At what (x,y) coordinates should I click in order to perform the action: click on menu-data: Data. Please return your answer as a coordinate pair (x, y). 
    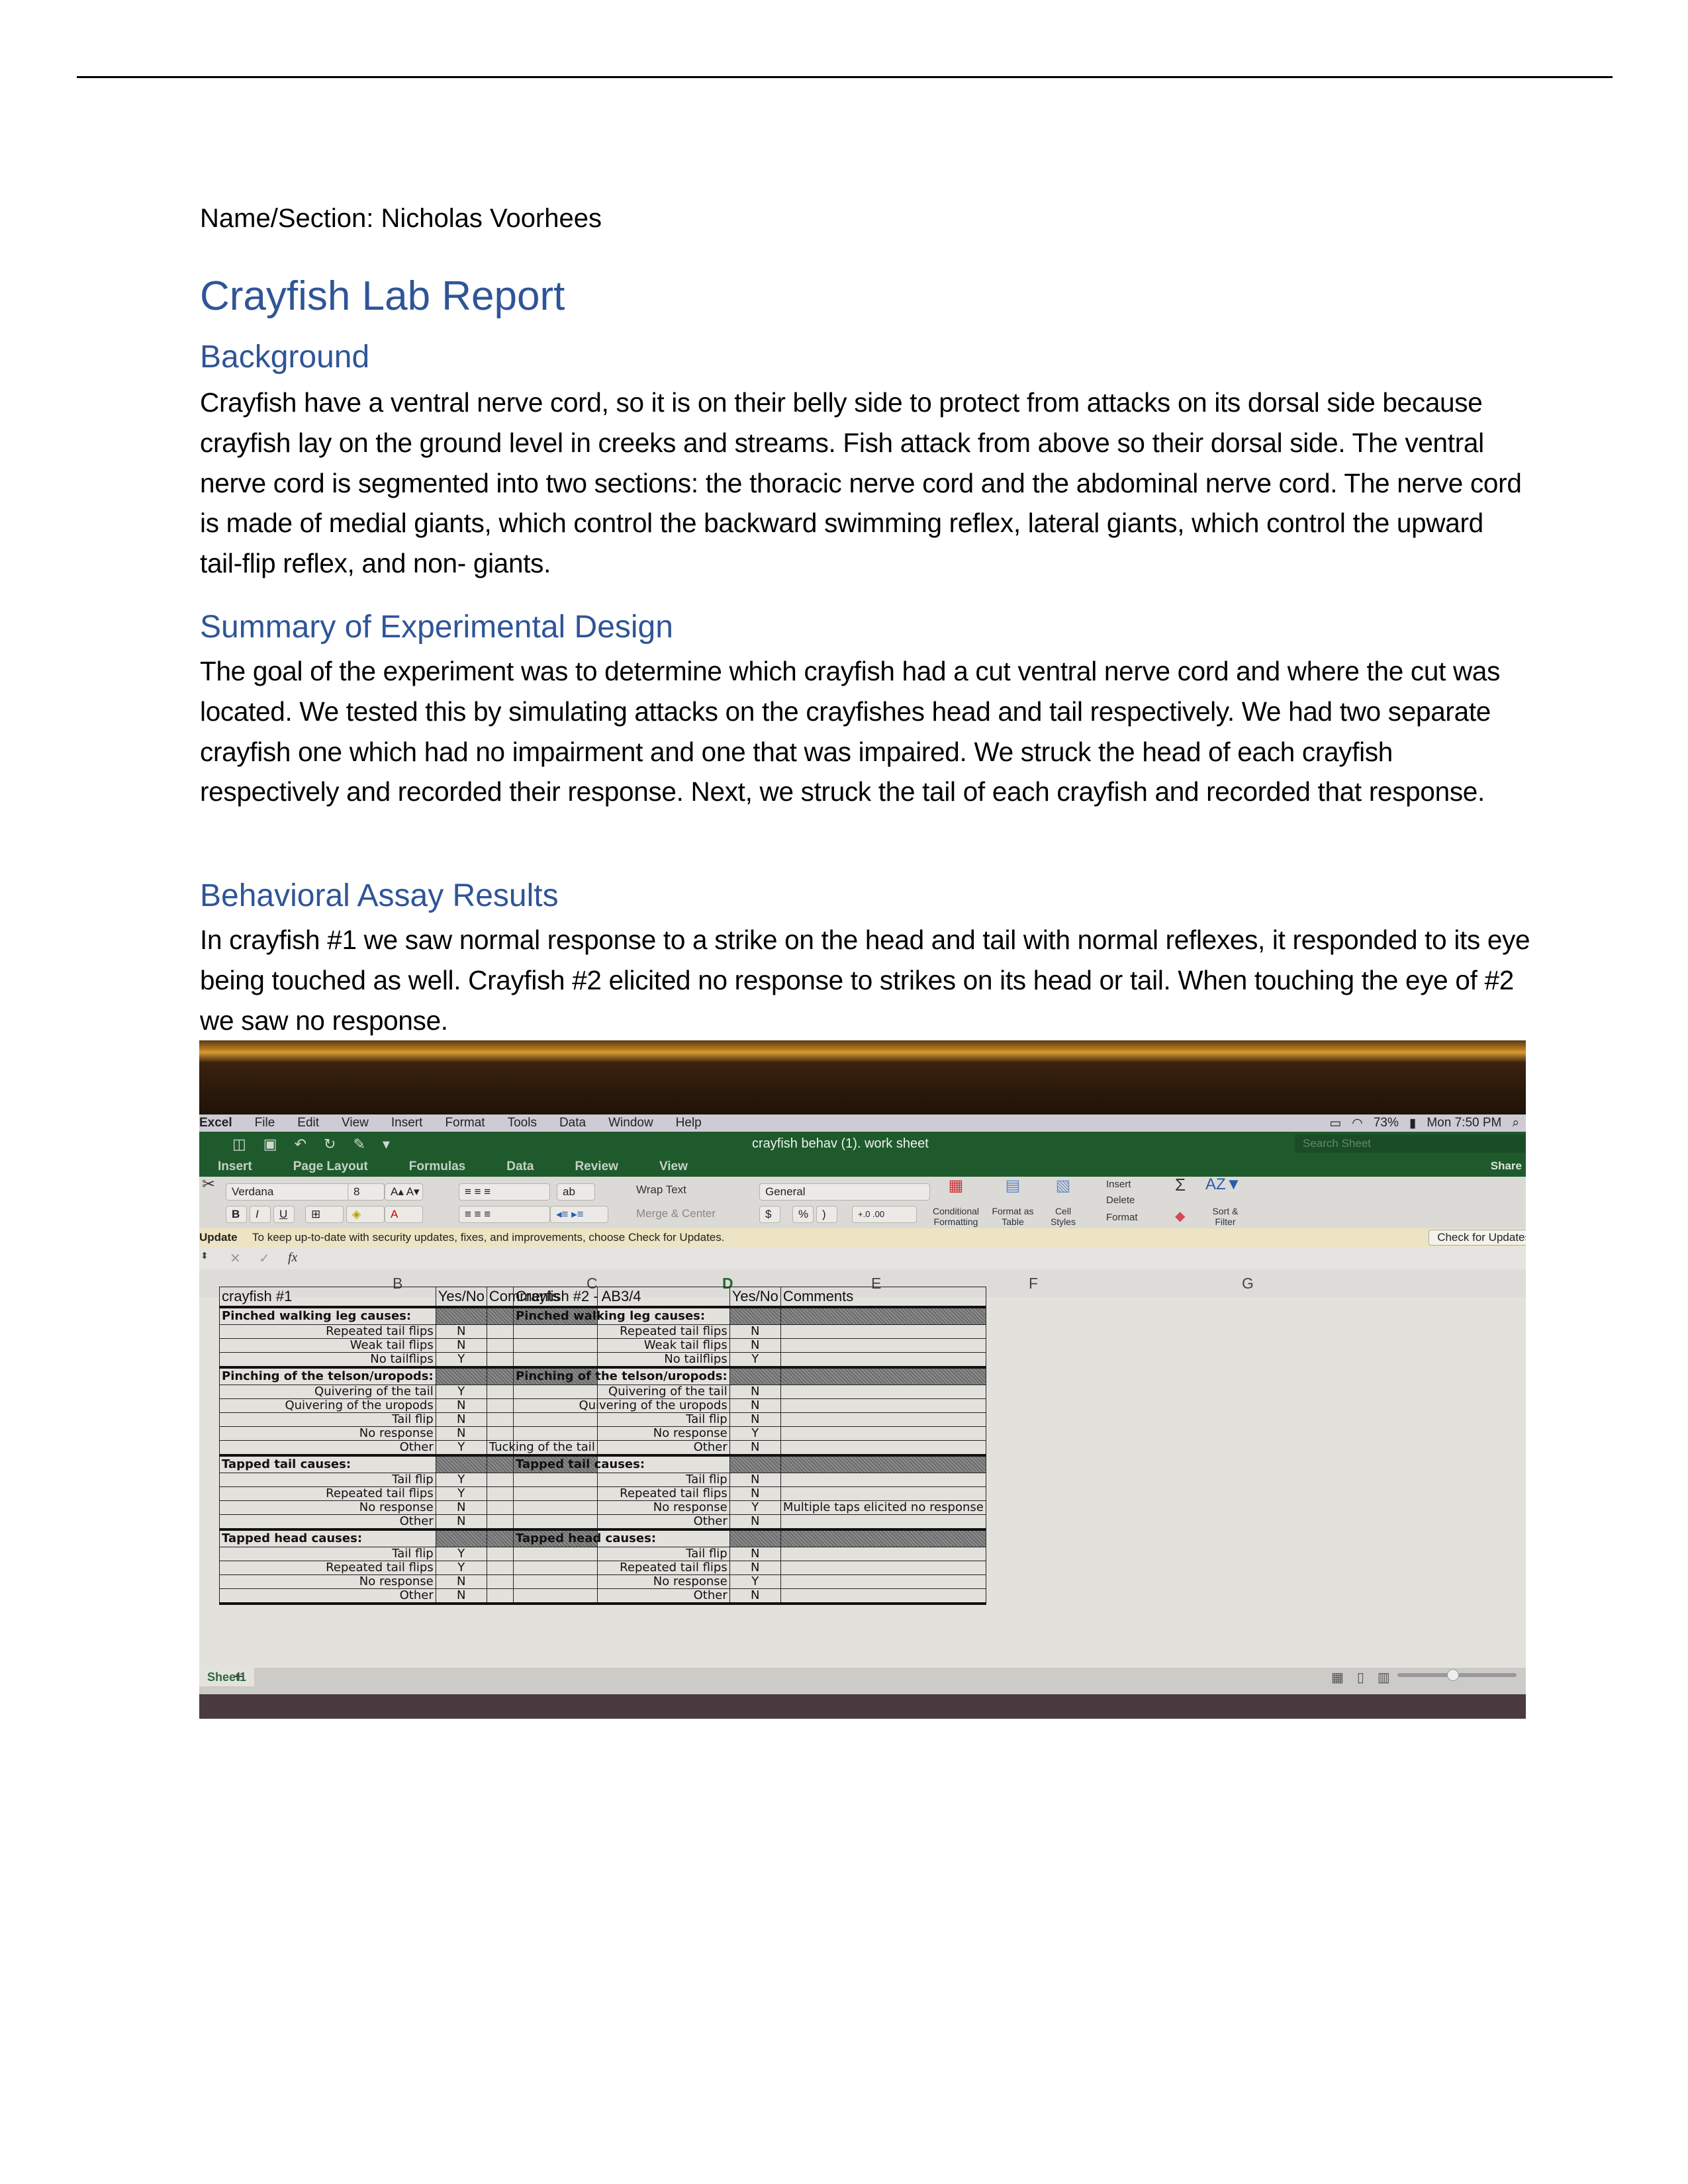
    Looking at the image, I should click on (572, 1123).